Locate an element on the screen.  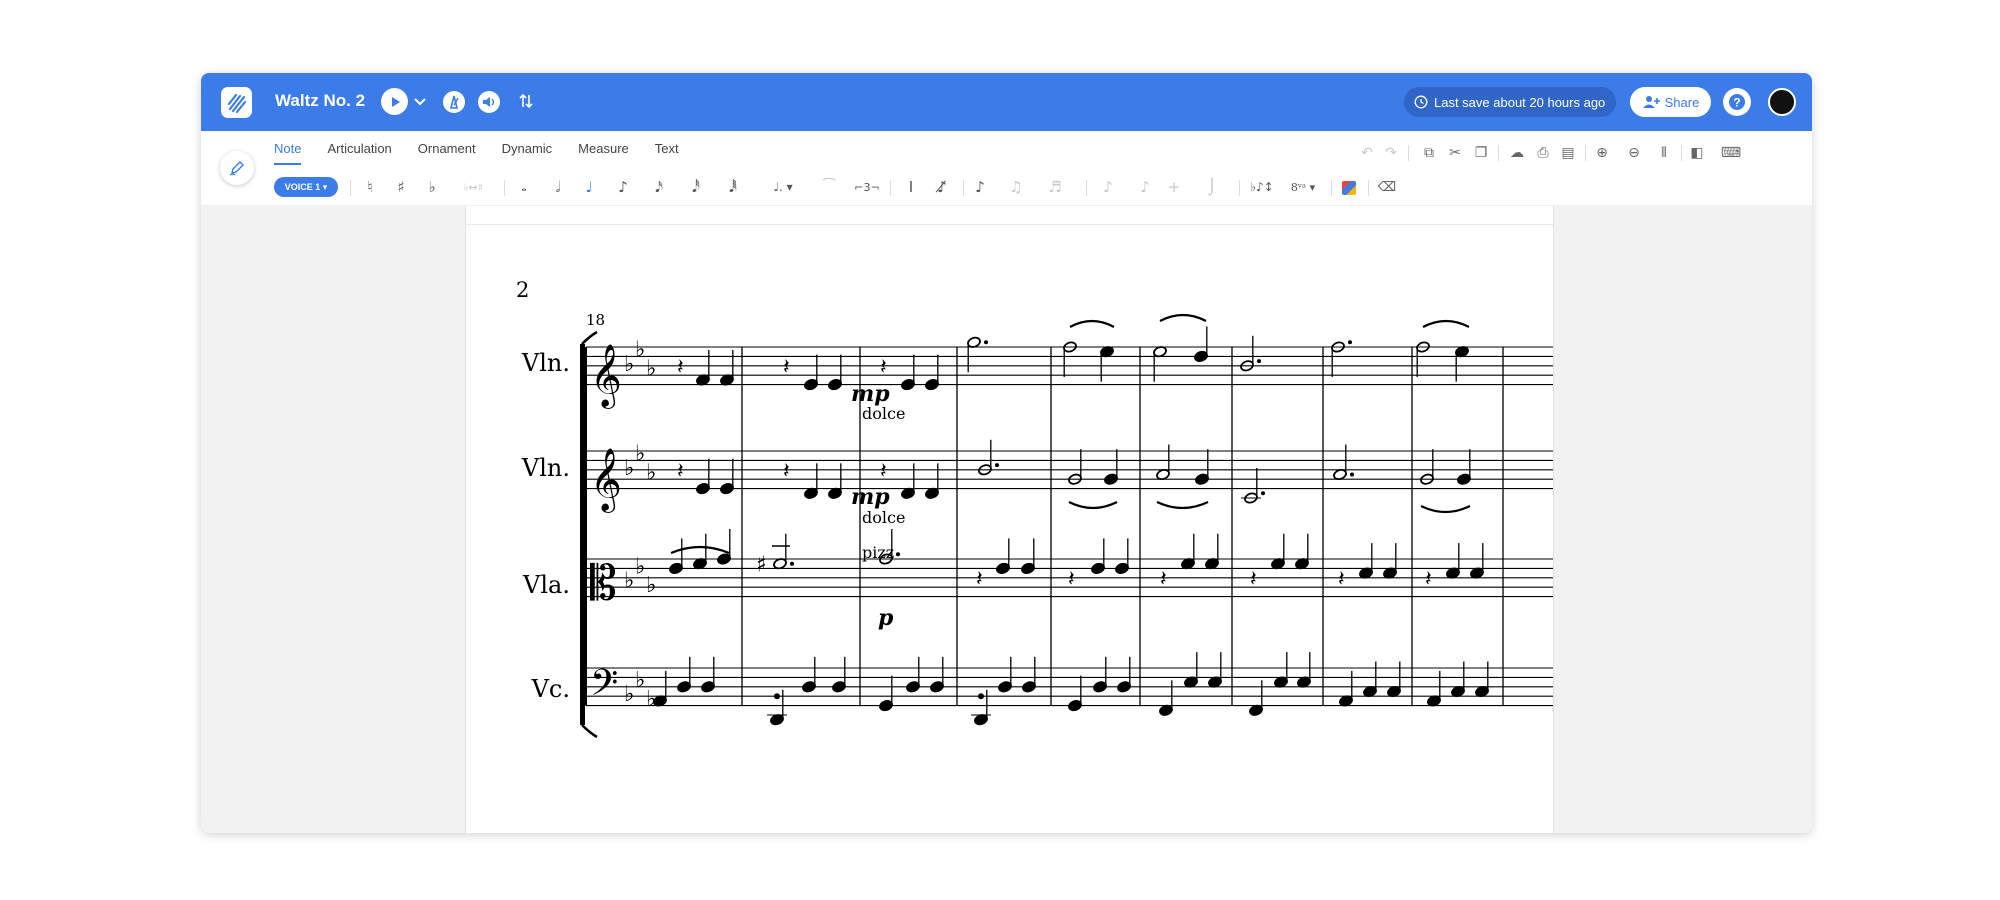
32nd-note-icon: 𝅘𝅥𝅰 is located at coordinates (696, 187).